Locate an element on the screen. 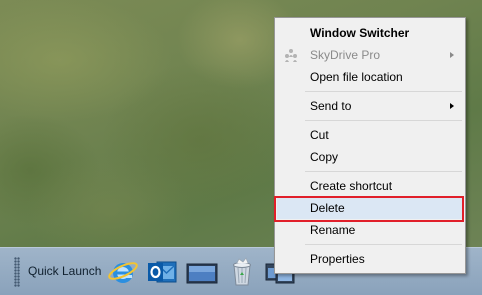  menu-item-create-shortcut: Create shortcut is located at coordinates (370, 186).